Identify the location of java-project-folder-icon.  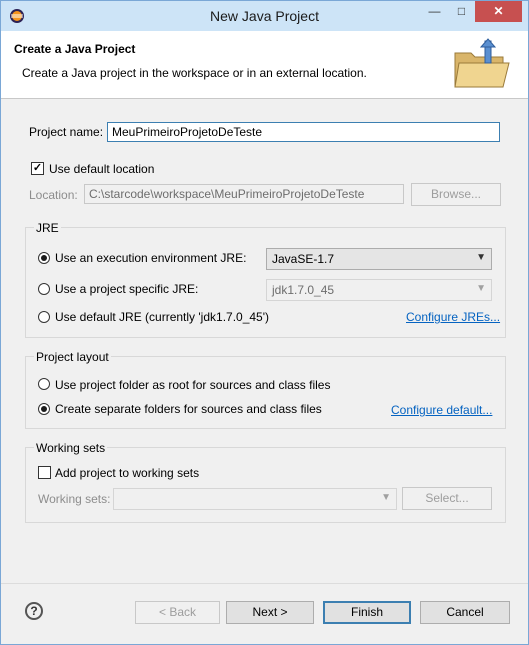
(482, 63).